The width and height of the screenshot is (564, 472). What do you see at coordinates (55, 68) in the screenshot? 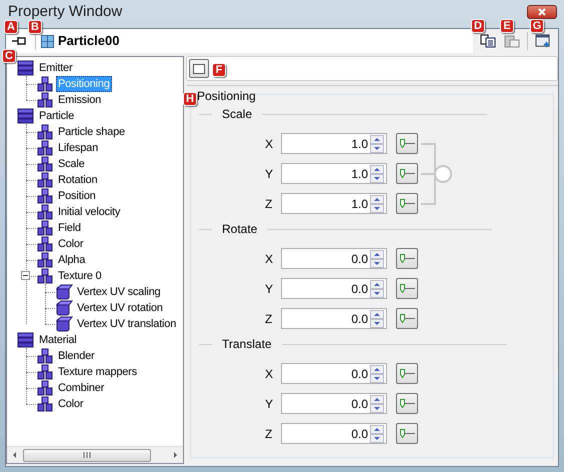
I see `tree-item: Emitter` at bounding box center [55, 68].